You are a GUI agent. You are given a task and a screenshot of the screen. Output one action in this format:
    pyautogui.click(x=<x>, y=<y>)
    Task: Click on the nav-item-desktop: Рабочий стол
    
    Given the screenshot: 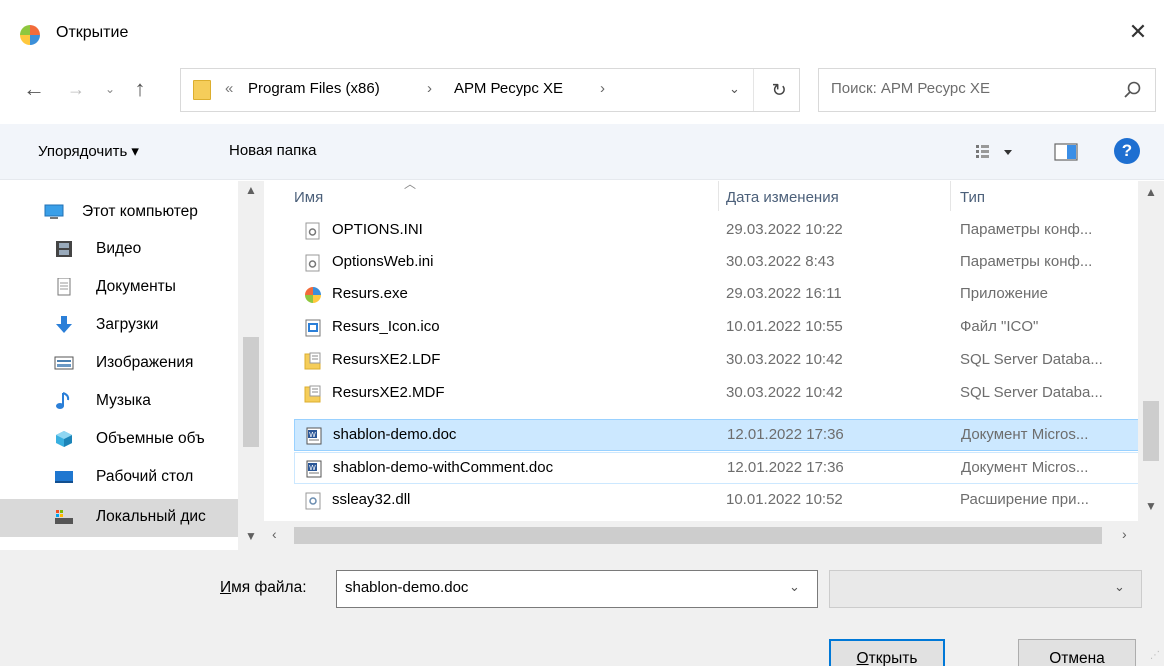 What is the action you would take?
    pyautogui.click(x=119, y=478)
    